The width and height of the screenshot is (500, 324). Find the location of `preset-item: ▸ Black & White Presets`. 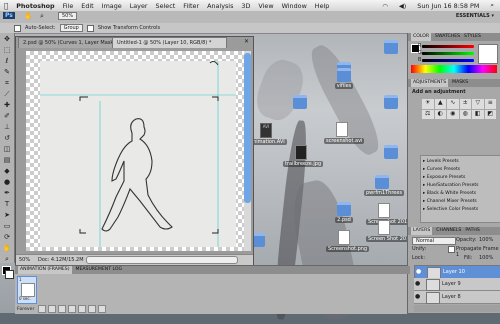

preset-item: ▸ Black & White Presets is located at coordinates (461, 193).